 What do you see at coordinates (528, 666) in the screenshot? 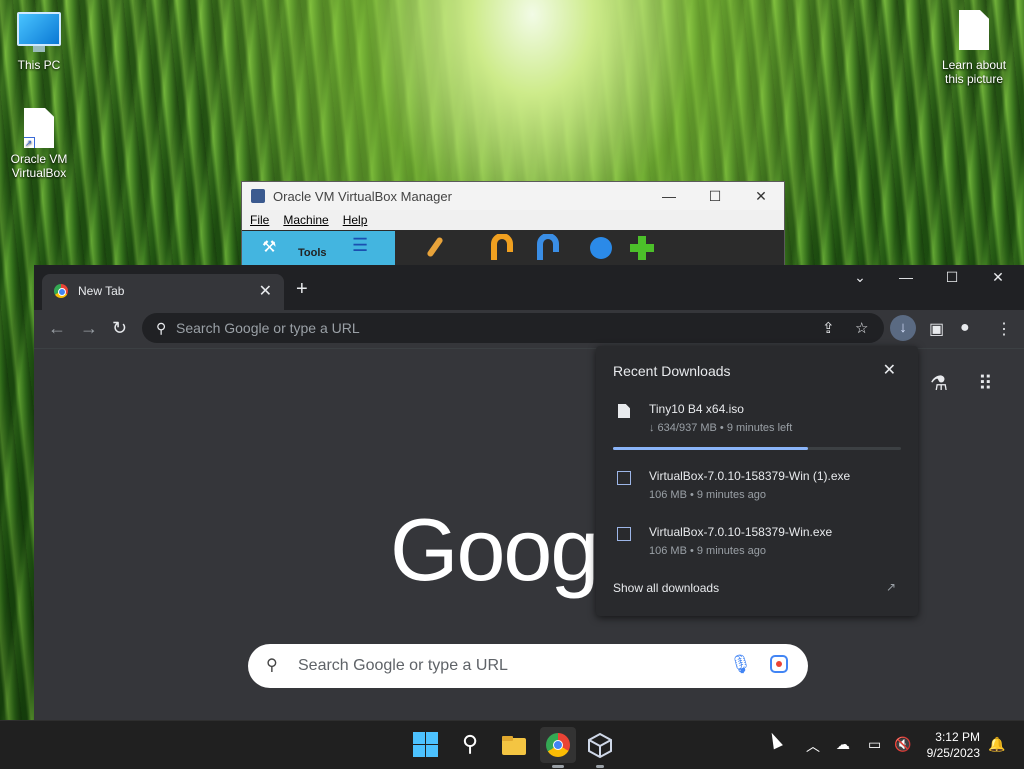
I see `google-search-box: ⚲ Search Google or type a URL 🎙` at bounding box center [528, 666].